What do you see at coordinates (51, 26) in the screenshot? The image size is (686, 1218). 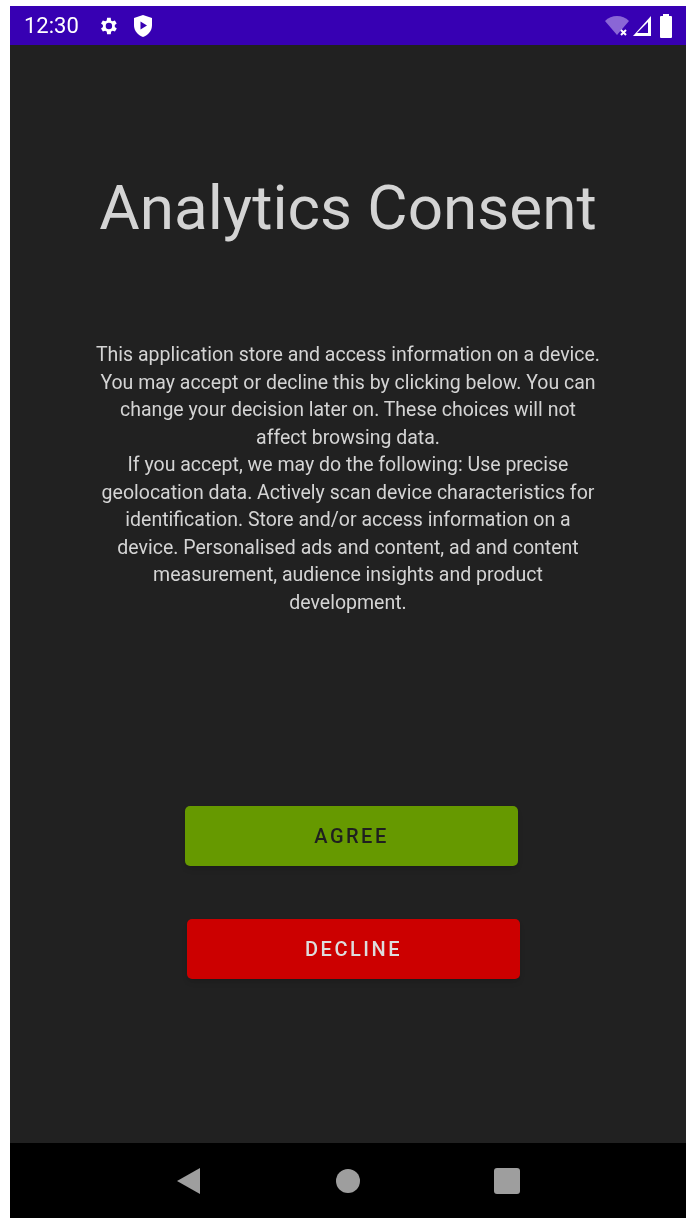 I see `clock: 12:30` at bounding box center [51, 26].